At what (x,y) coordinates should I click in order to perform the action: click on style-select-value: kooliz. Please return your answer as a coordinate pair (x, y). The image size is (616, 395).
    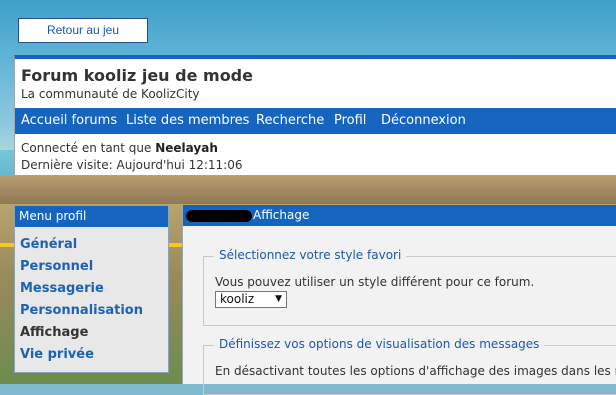
    Looking at the image, I should click on (237, 299).